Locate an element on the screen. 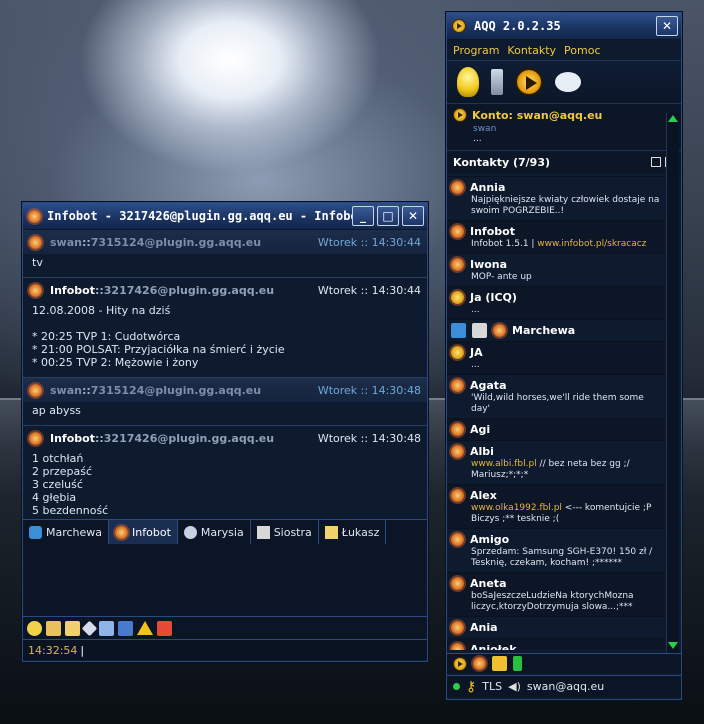 Image resolution: width=704 pixels, height=724 pixels. eraser-icon is located at coordinates (89, 628).